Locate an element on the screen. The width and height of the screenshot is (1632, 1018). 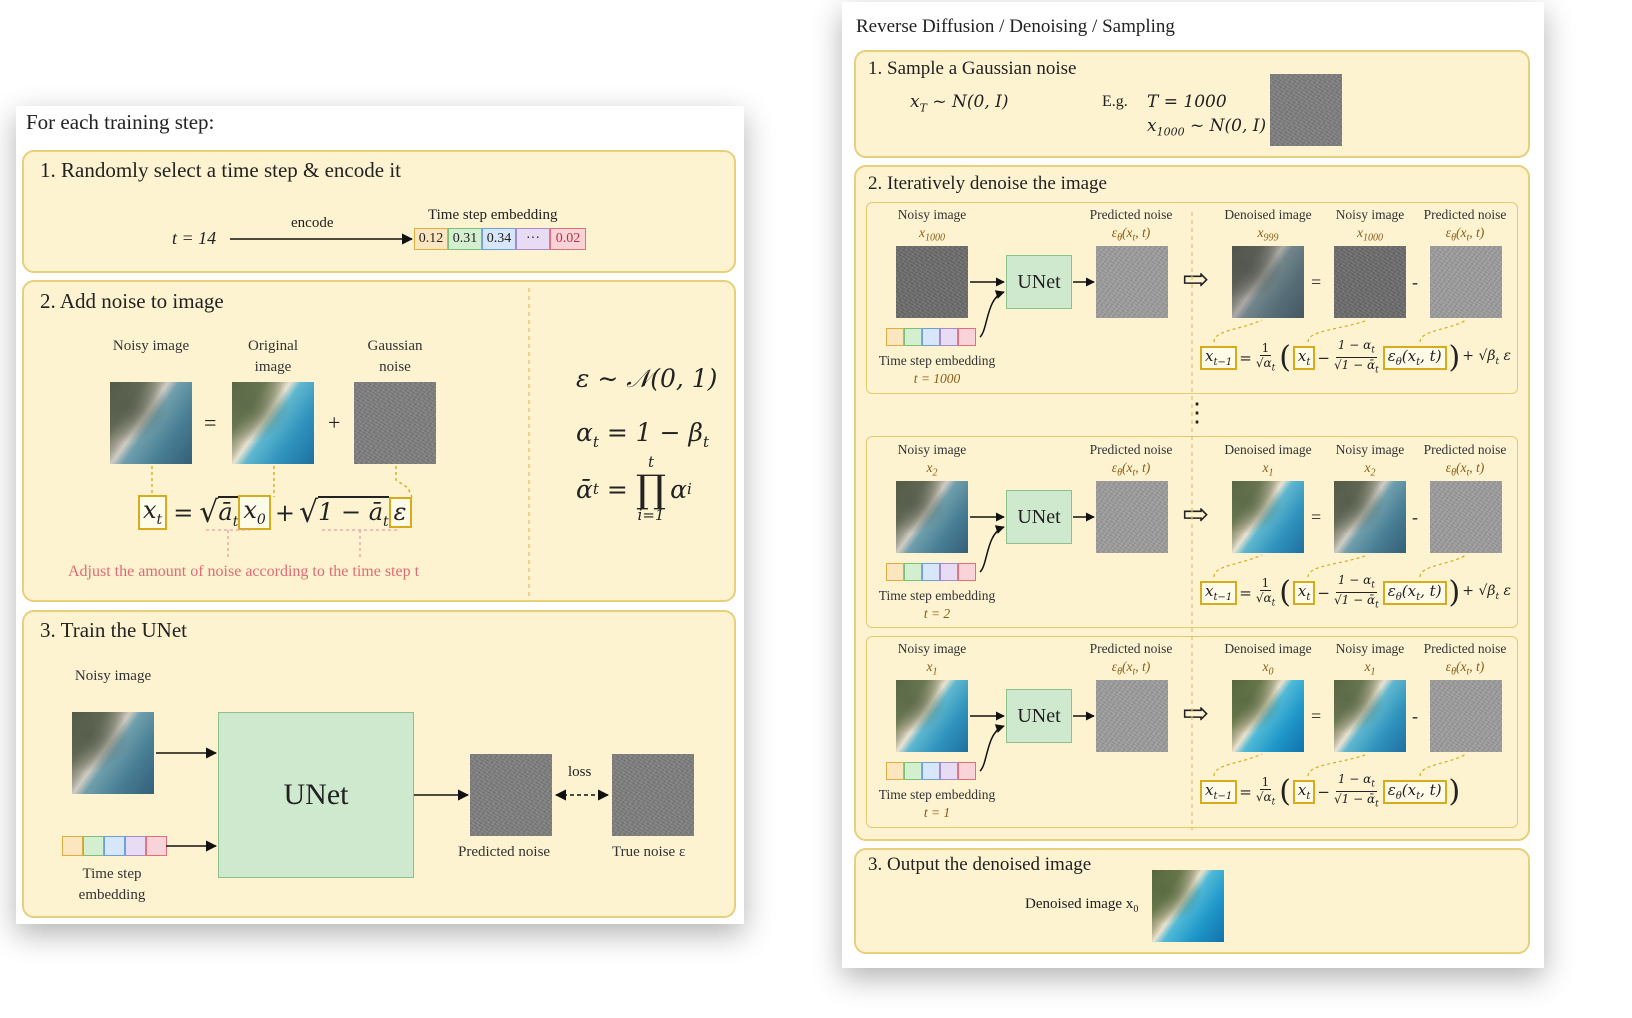
training-header: For each training step: is located at coordinates (120, 122).